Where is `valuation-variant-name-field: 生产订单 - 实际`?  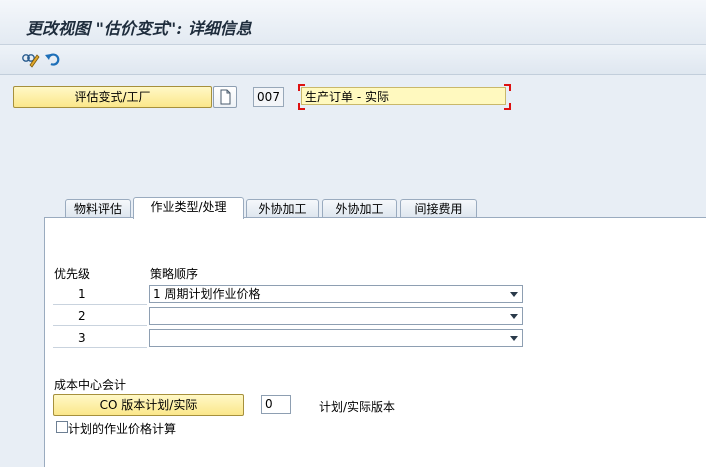 valuation-variant-name-field: 生产订单 - 实际 is located at coordinates (403, 96).